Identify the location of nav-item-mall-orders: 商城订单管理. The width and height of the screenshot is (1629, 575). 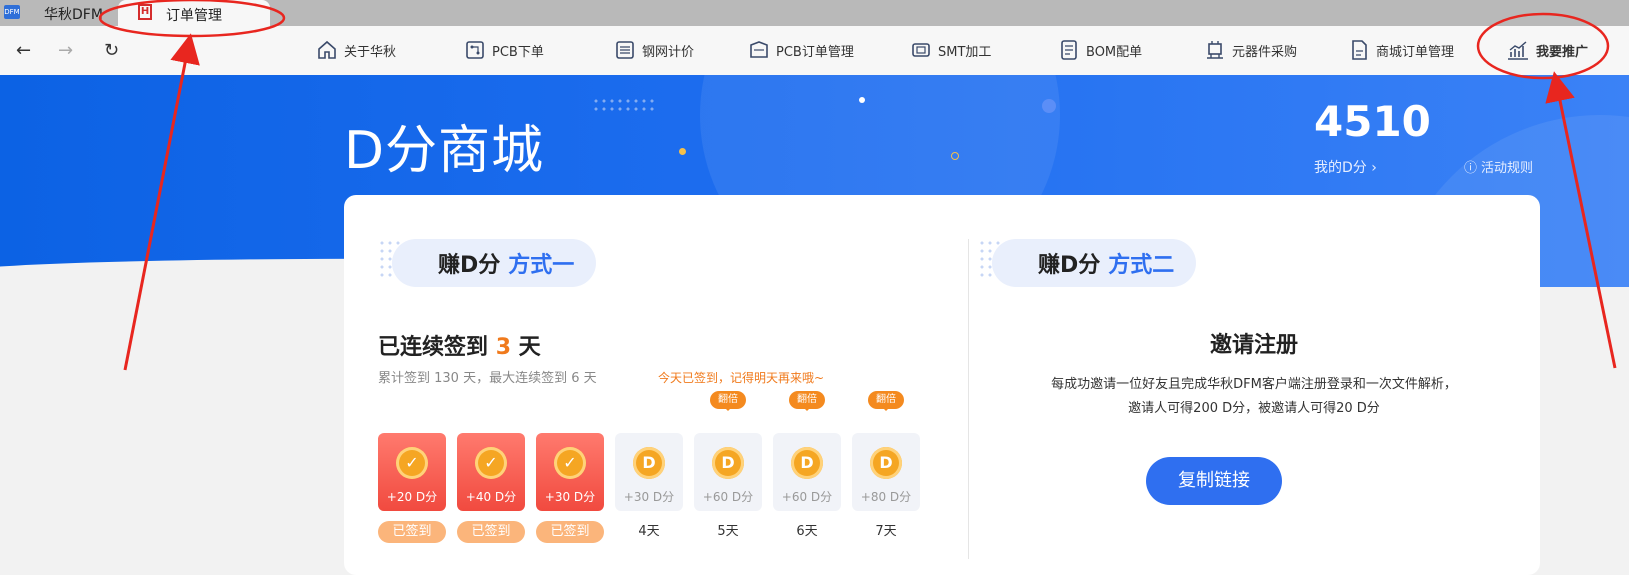
(1401, 50).